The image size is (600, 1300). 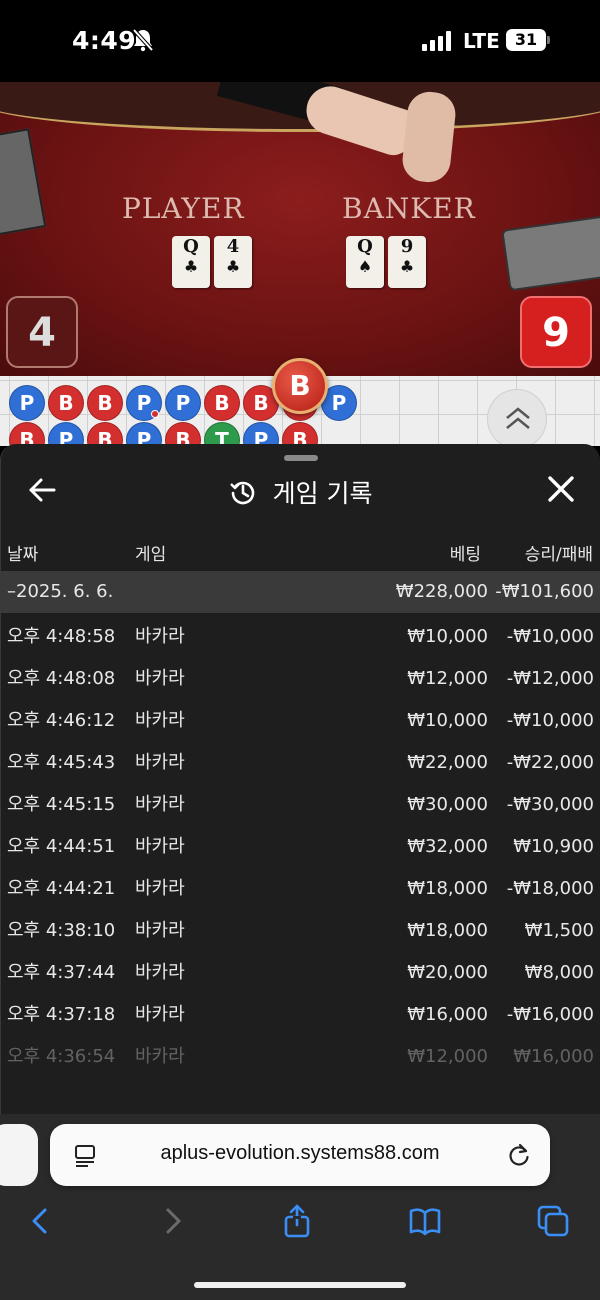 I want to click on row-result: -₩16,000, so click(x=550, y=1014).